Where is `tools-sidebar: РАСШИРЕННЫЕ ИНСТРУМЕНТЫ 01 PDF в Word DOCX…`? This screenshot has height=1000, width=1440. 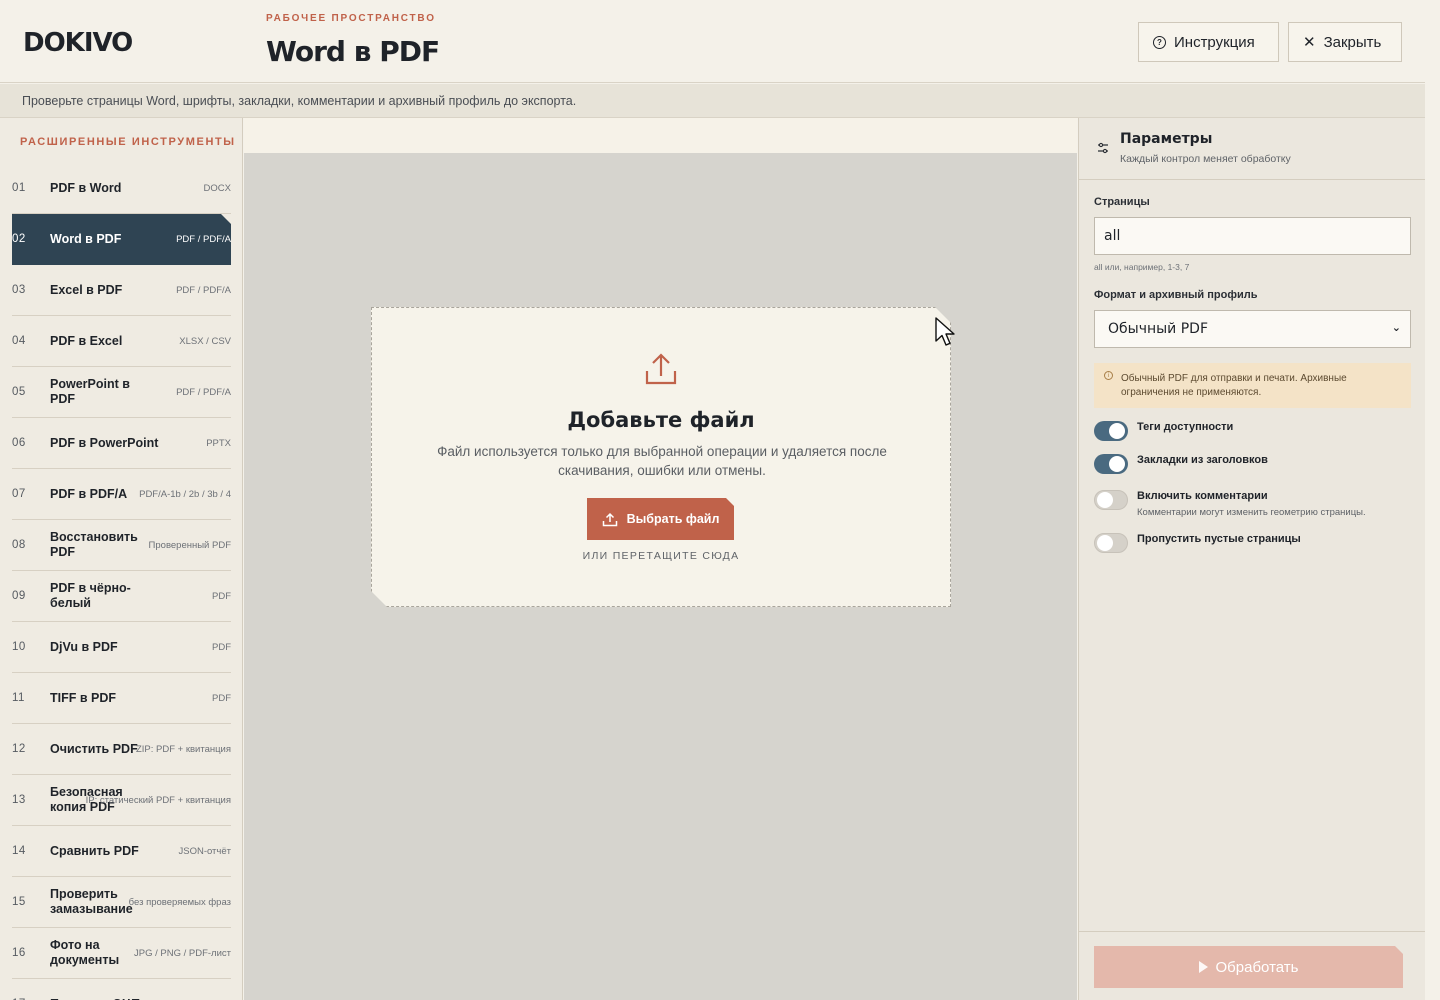
tools-sidebar: РАСШИРЕННЫЕ ИНСТРУМЕНТЫ 01 PDF в Word DOCX… is located at coordinates (121, 559).